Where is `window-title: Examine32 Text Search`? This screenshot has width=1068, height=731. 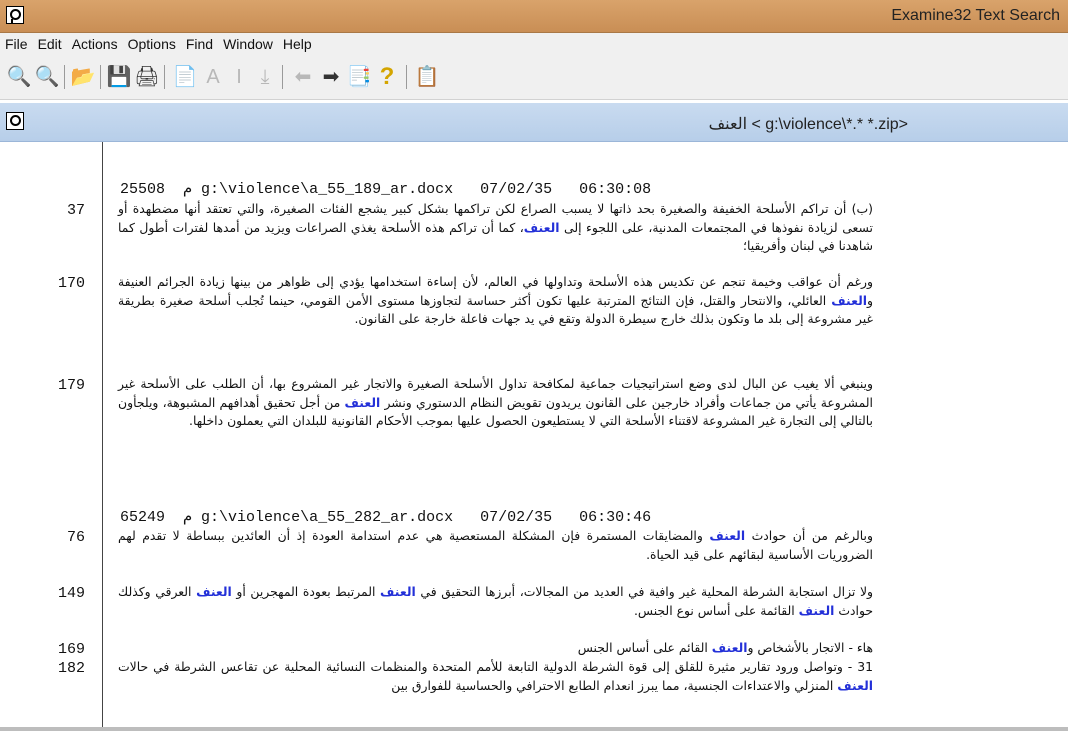 window-title: Examine32 Text Search is located at coordinates (975, 15).